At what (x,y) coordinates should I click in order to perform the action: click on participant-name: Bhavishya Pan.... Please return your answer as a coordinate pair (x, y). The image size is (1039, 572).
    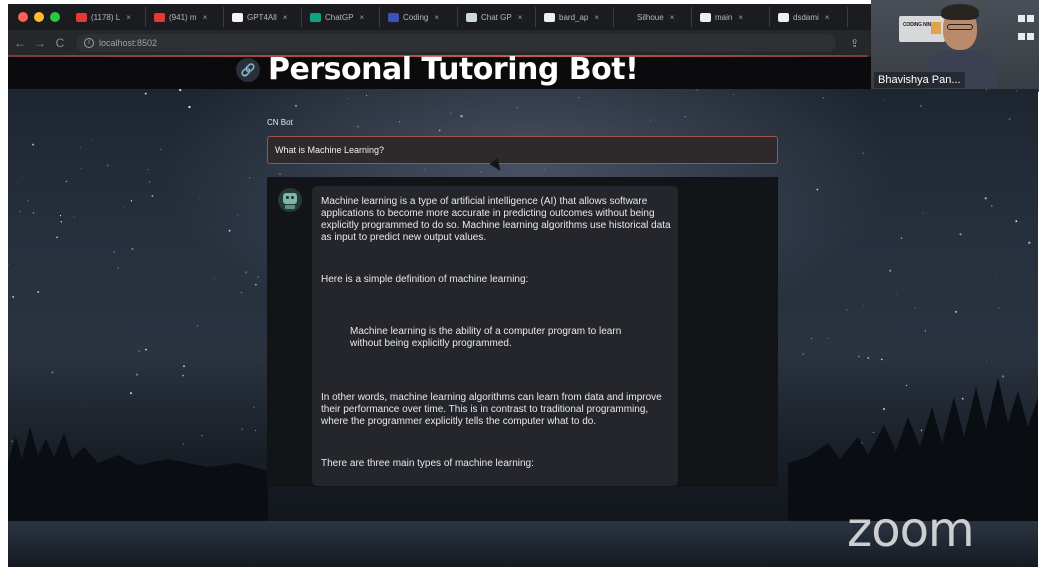
    Looking at the image, I should click on (919, 80).